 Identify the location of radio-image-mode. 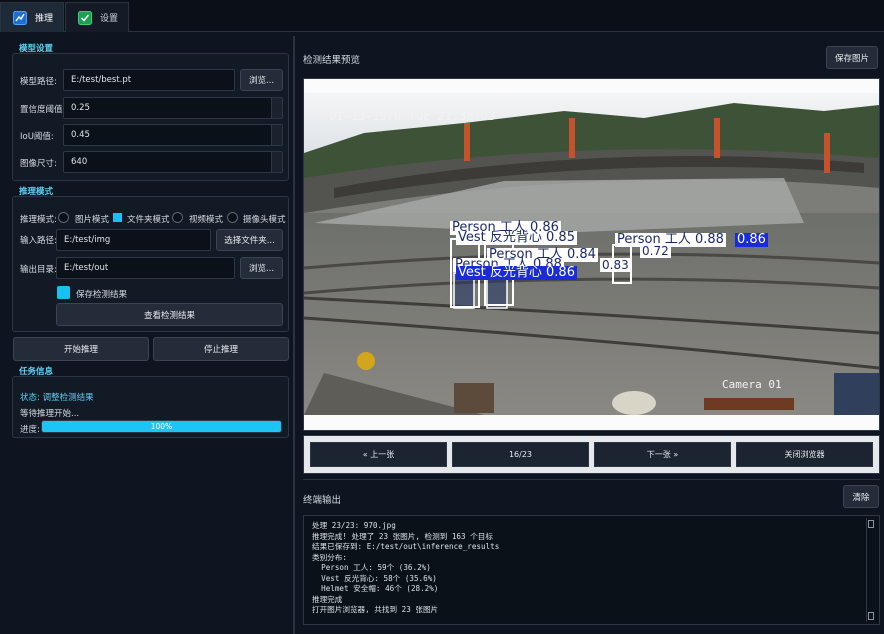
(63, 217).